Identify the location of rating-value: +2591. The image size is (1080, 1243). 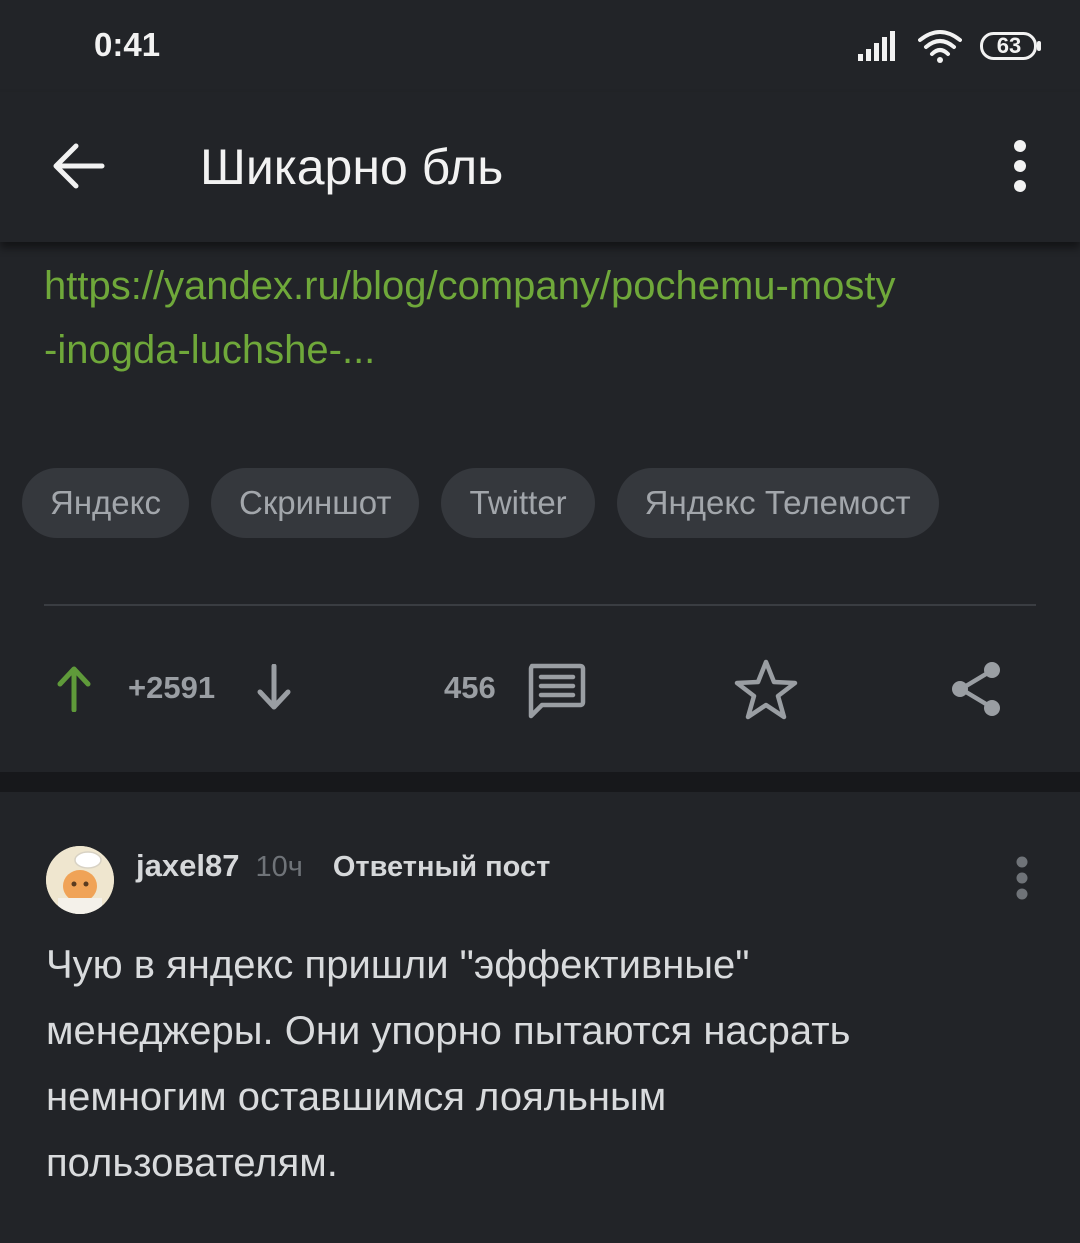
(172, 687).